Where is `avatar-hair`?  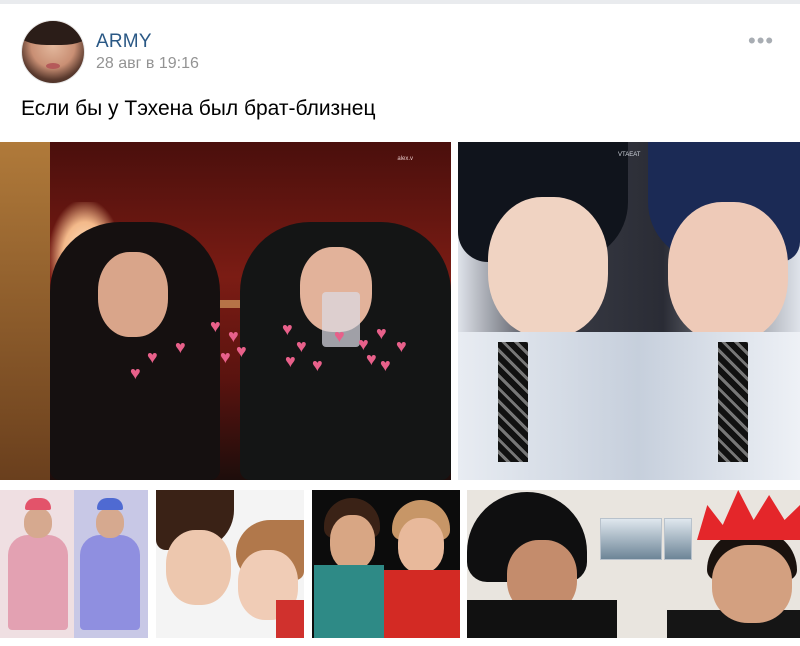 avatar-hair is located at coordinates (53, 33).